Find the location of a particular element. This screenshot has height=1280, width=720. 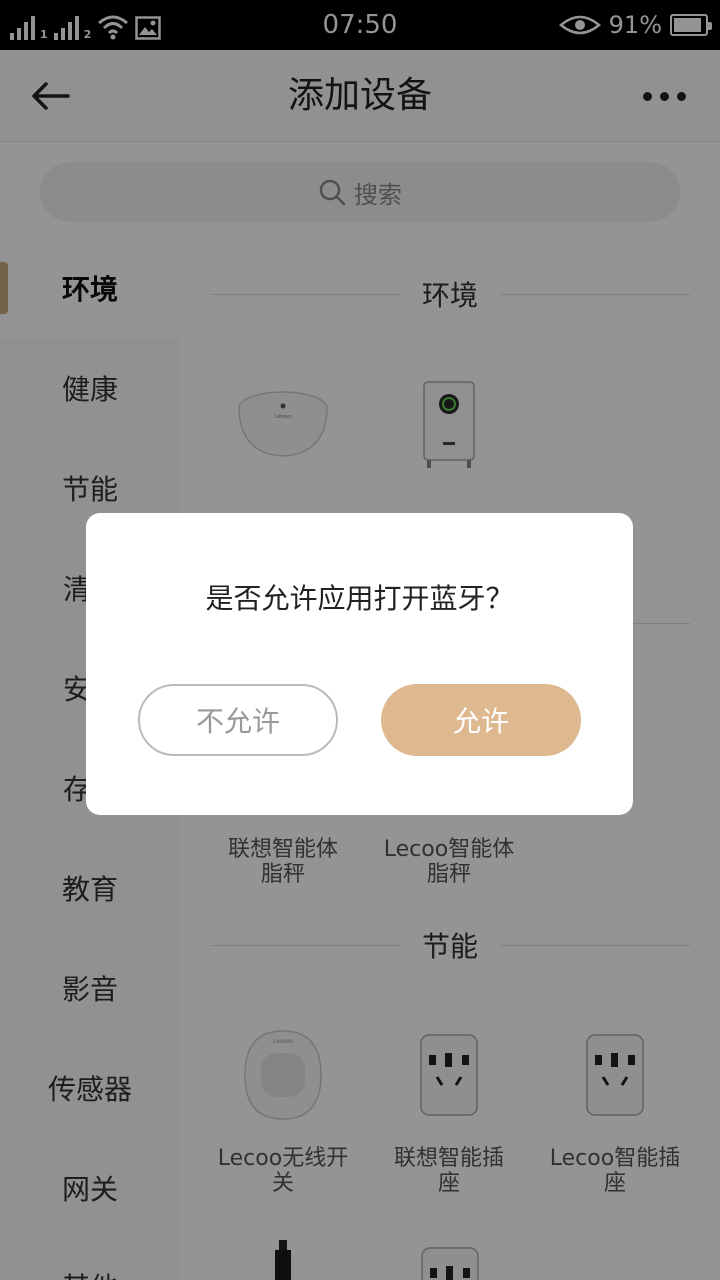

allow-button: 允许 is located at coordinates (481, 720).